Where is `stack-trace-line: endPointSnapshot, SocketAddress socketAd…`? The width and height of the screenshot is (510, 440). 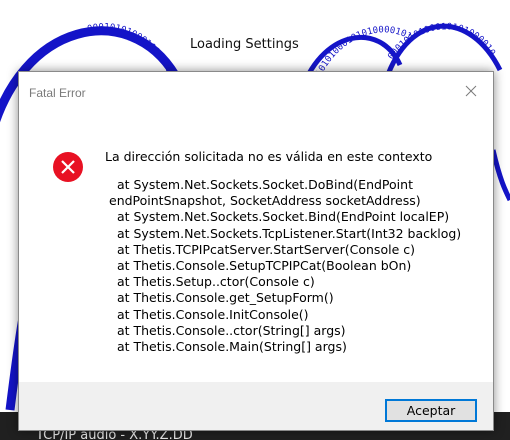
stack-trace-line: endPointSnapshot, SocketAddress socketAd… is located at coordinates (265, 201).